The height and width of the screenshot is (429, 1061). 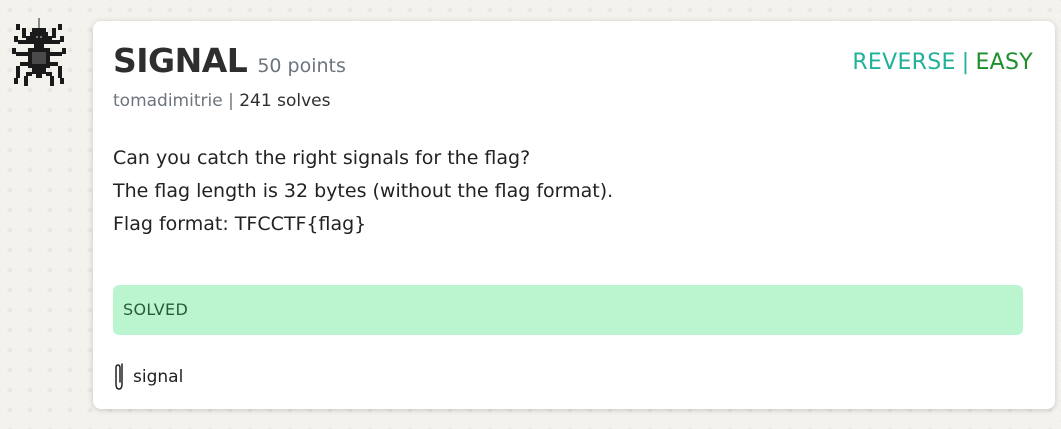 I want to click on category-name: REVERSE, so click(x=904, y=62).